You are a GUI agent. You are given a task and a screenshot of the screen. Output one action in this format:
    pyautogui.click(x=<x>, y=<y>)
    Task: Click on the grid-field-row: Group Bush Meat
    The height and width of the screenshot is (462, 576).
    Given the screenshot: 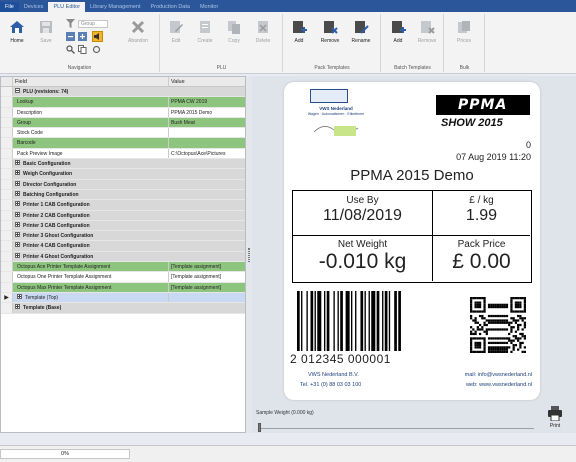 What is the action you would take?
    pyautogui.click(x=123, y=123)
    